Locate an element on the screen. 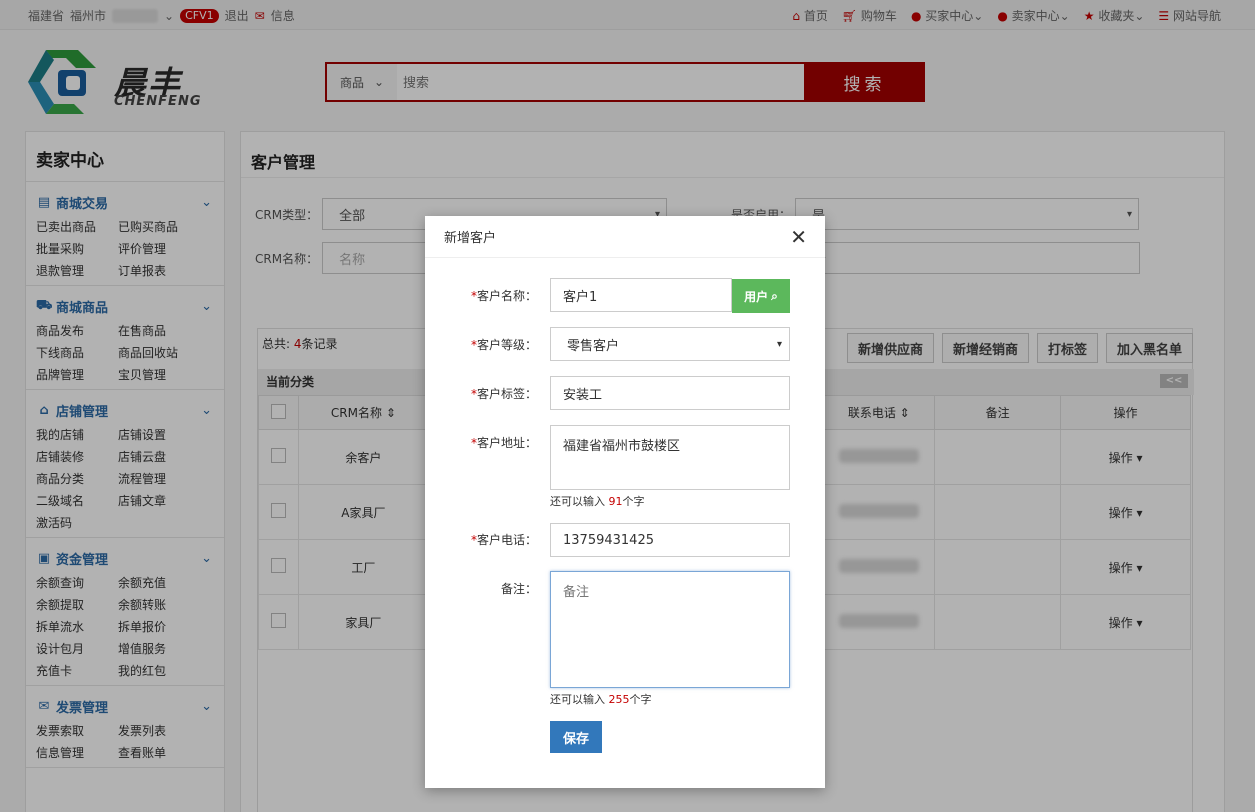 The width and height of the screenshot is (1255, 812). search-icon: ⌕ is located at coordinates (774, 295).